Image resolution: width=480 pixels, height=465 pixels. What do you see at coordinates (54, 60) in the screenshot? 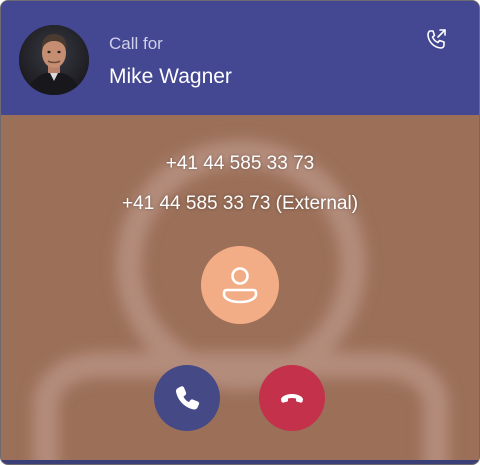
I see `caller-avatar` at bounding box center [54, 60].